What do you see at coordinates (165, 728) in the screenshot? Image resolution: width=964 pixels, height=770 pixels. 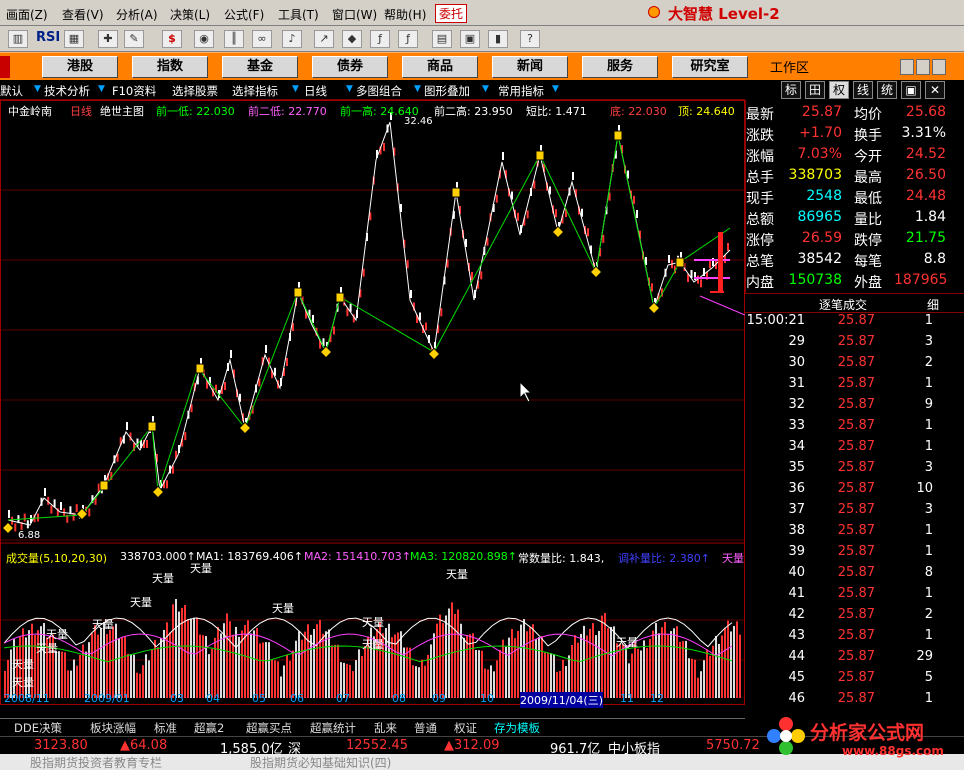 I see `bottom-tab: 标准` at bounding box center [165, 728].